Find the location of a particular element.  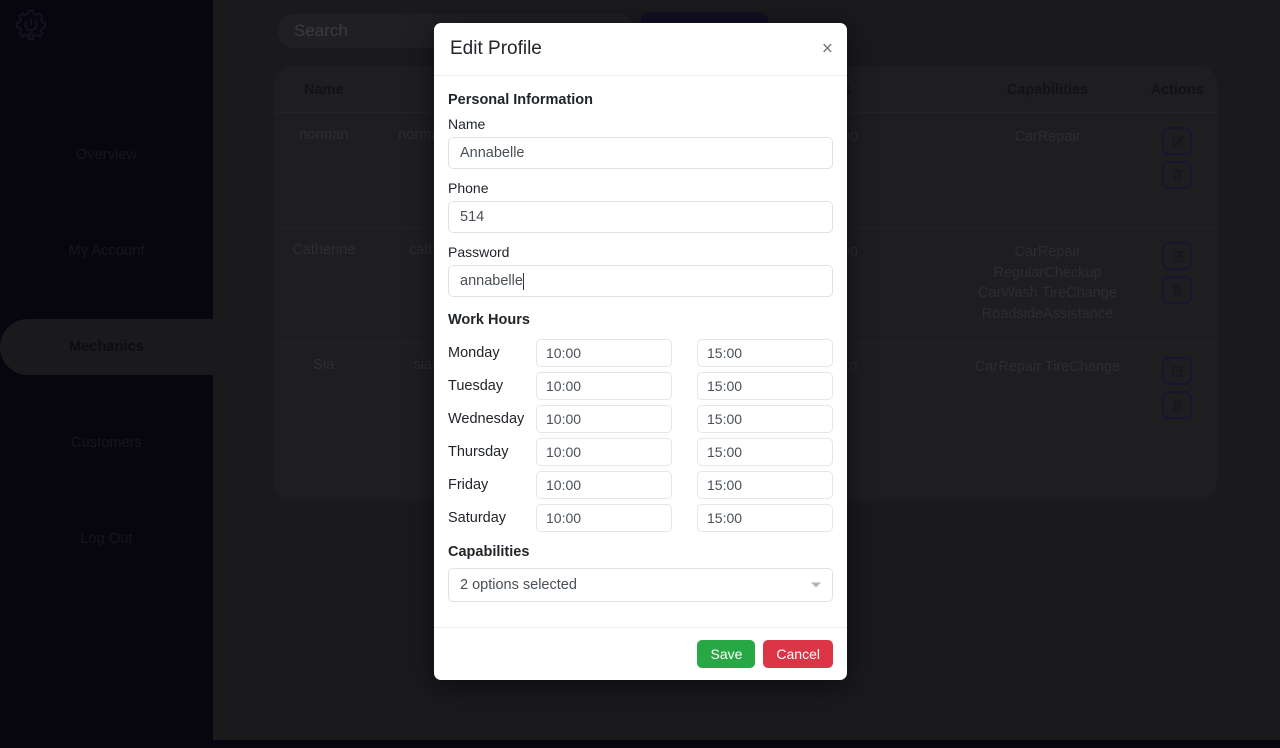

gear-power-icon is located at coordinates (31, 26).